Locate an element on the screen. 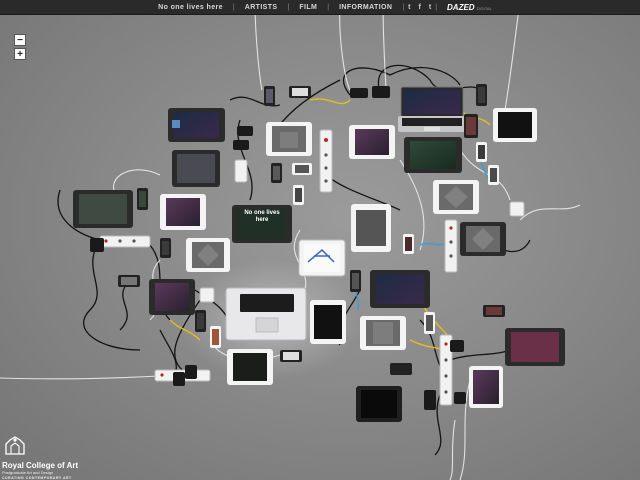 This screenshot has width=640, height=480. nav-artists-link: ARTISTS is located at coordinates (261, 7).